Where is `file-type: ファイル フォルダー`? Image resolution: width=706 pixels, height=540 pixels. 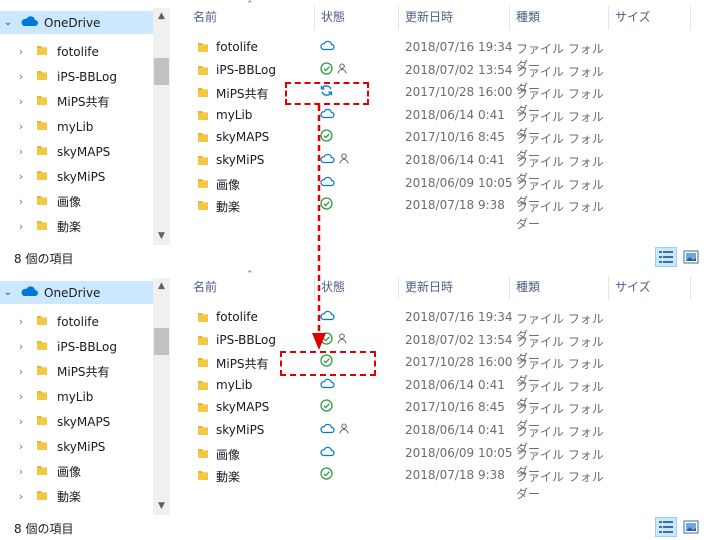
file-type: ファイル フォルダー is located at coordinates (560, 216).